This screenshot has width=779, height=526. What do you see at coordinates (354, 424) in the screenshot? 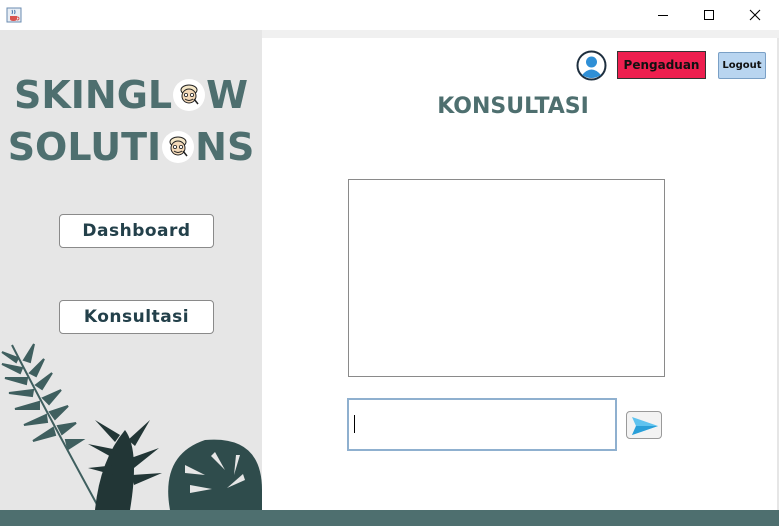
I see `text-caret` at bounding box center [354, 424].